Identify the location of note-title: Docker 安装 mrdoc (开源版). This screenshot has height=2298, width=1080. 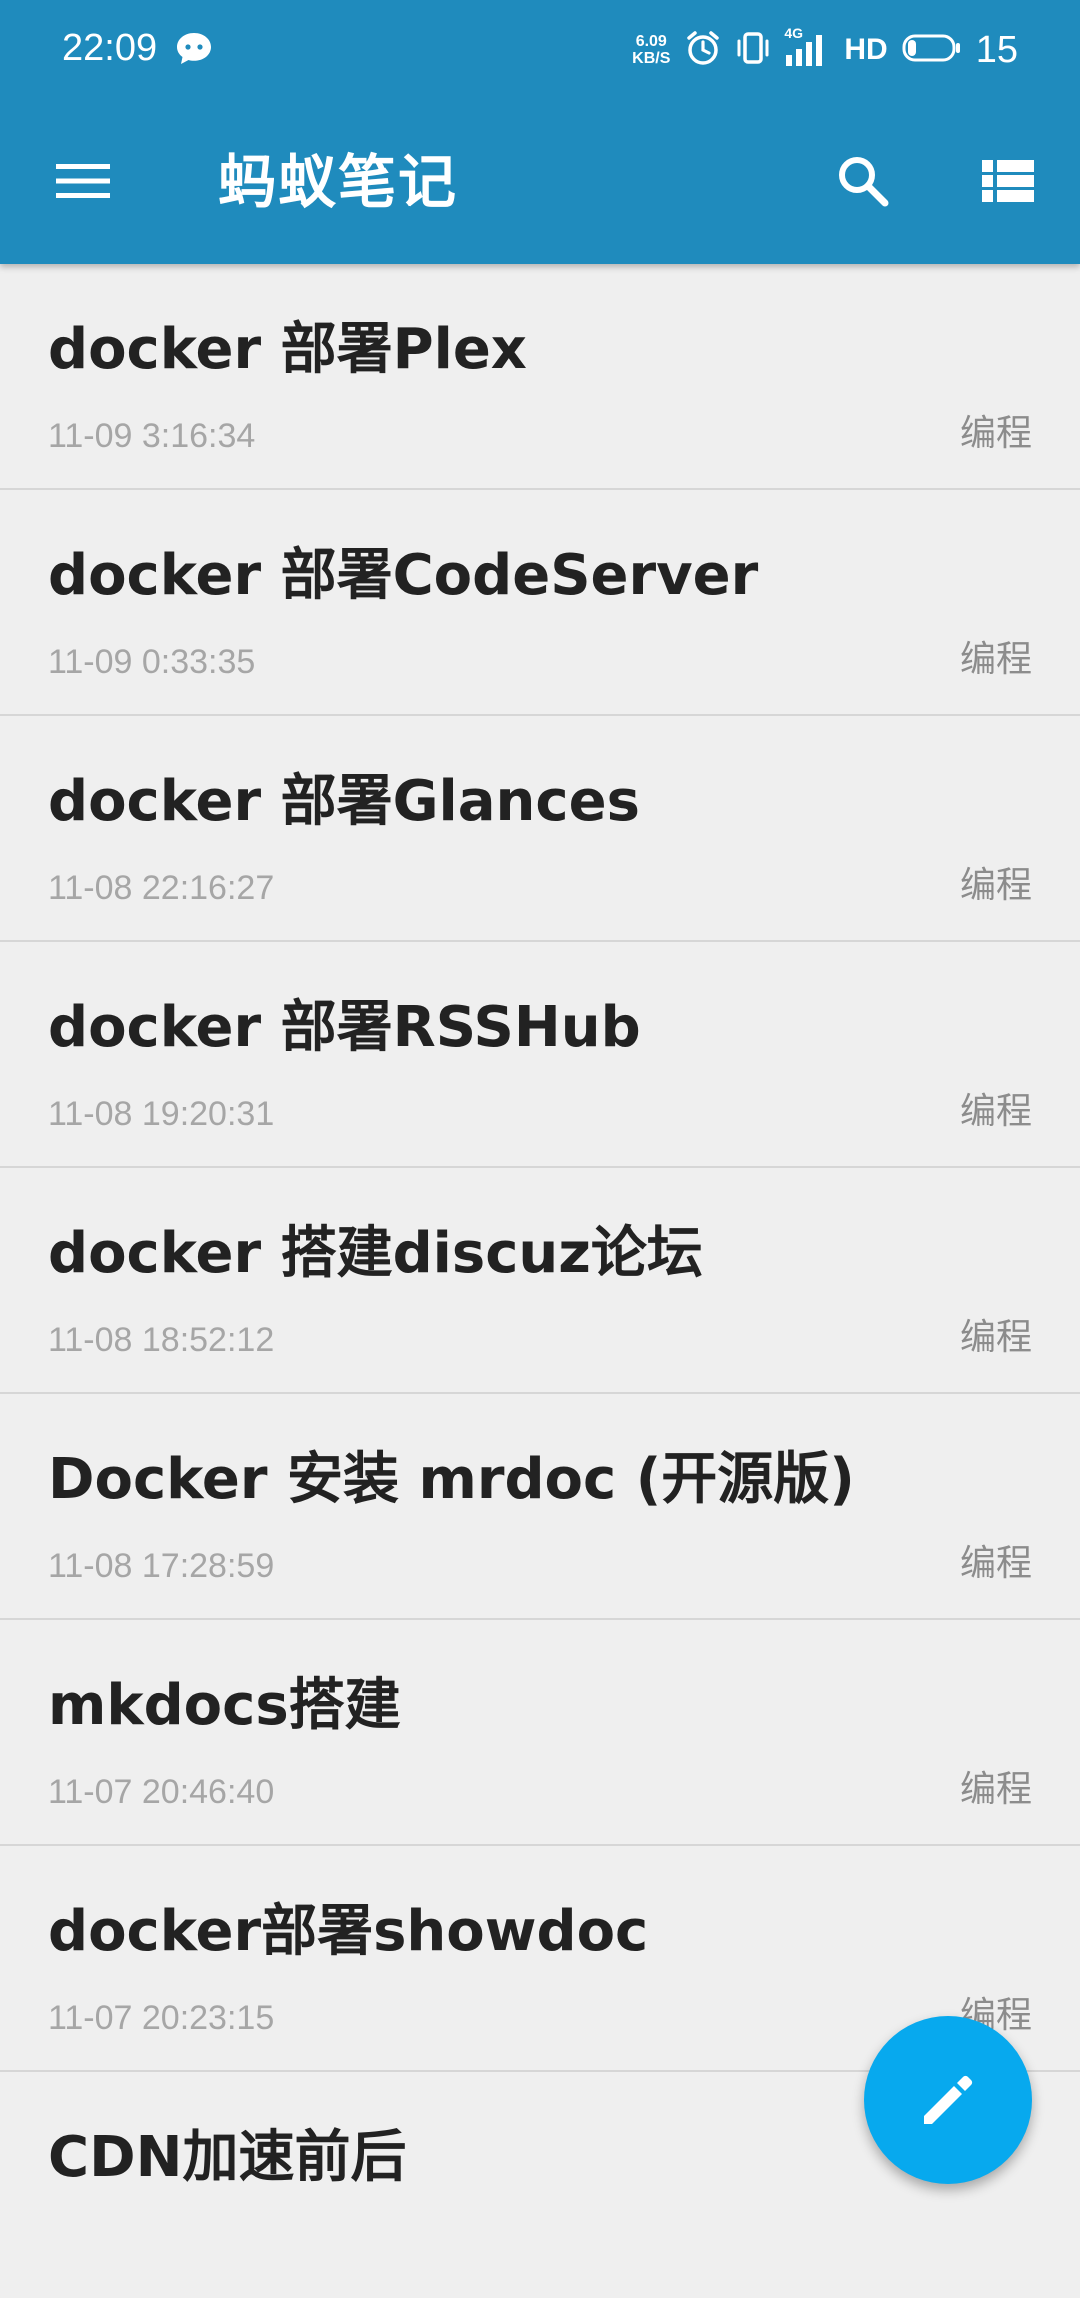
(451, 1479).